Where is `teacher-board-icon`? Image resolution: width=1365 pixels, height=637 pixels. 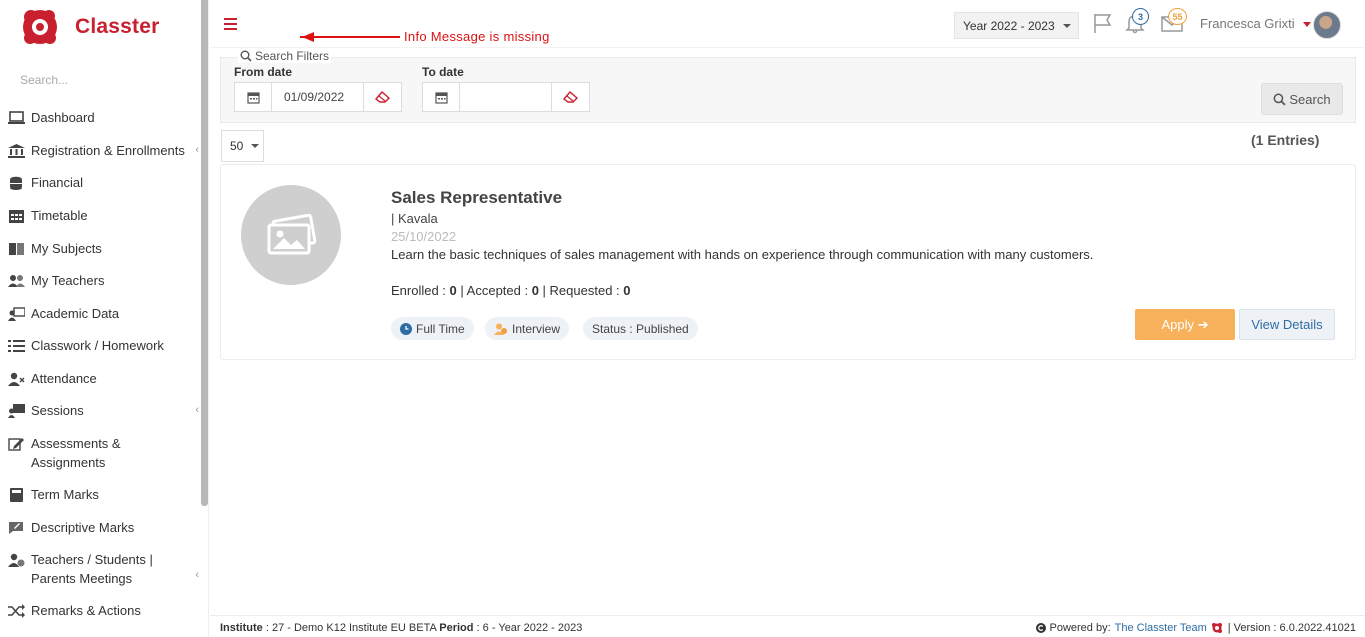 teacher-board-icon is located at coordinates (16, 314).